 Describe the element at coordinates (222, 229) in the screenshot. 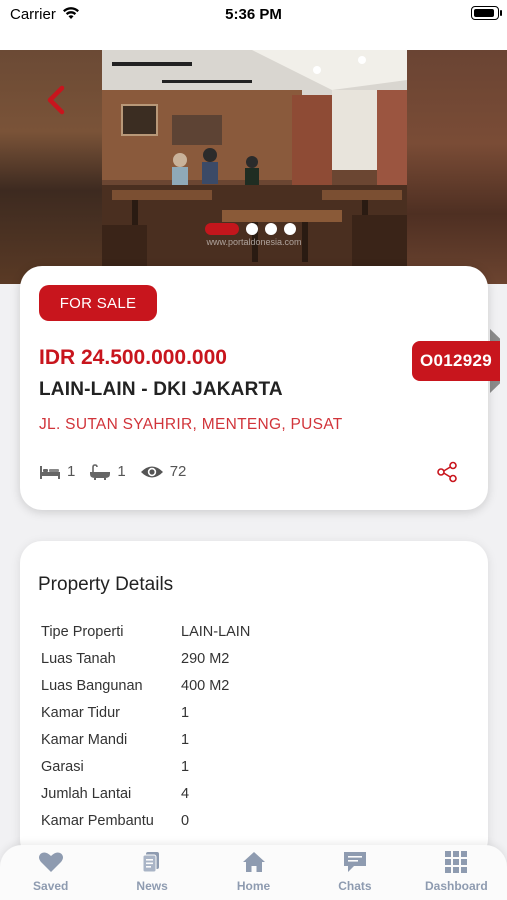

I see `carousel-dot-active` at that location.